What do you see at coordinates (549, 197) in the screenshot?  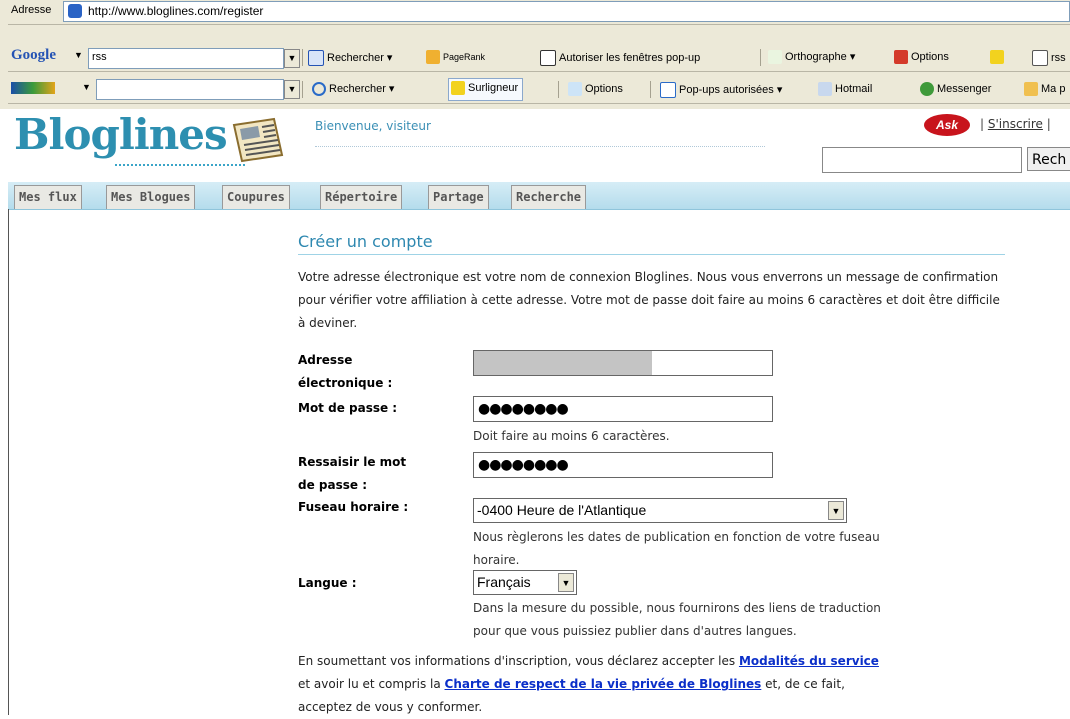 I see `tab-recherche: Recherche` at bounding box center [549, 197].